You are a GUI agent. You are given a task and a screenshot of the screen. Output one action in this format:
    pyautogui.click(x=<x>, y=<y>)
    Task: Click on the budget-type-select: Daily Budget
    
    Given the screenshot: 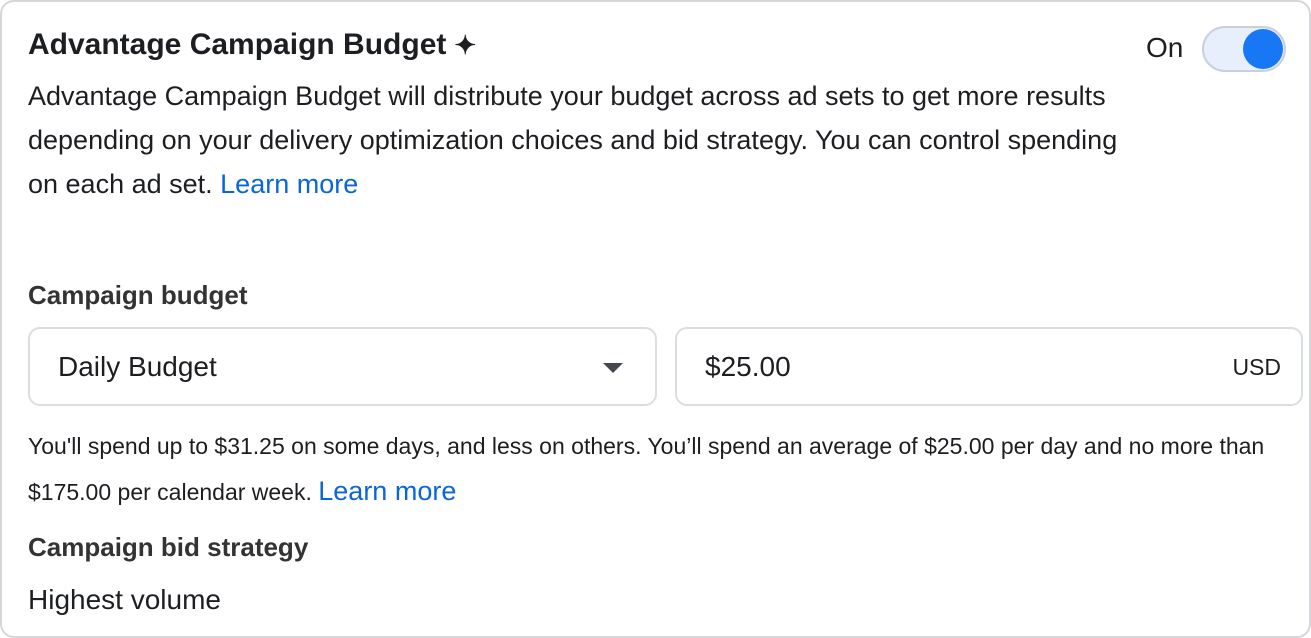 What is the action you would take?
    pyautogui.click(x=342, y=366)
    